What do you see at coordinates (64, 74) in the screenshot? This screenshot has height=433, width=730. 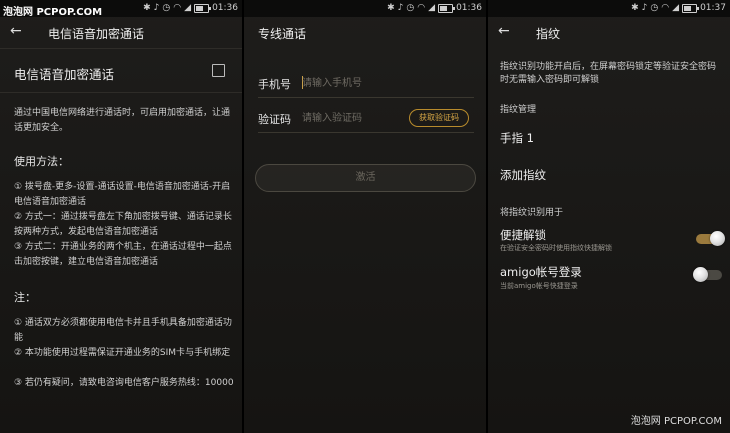 I see `encrypted-call-heading: 电信语音加密通话` at bounding box center [64, 74].